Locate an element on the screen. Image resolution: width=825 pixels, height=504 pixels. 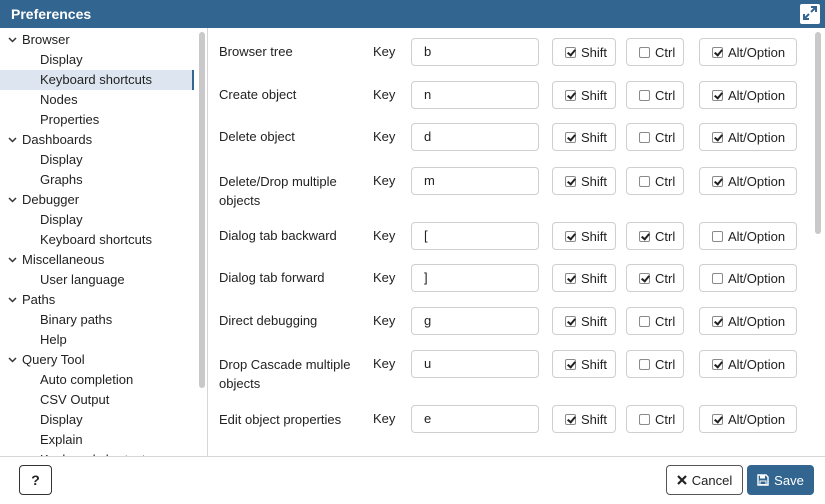
tree-group: Query Tool is located at coordinates (103, 360).